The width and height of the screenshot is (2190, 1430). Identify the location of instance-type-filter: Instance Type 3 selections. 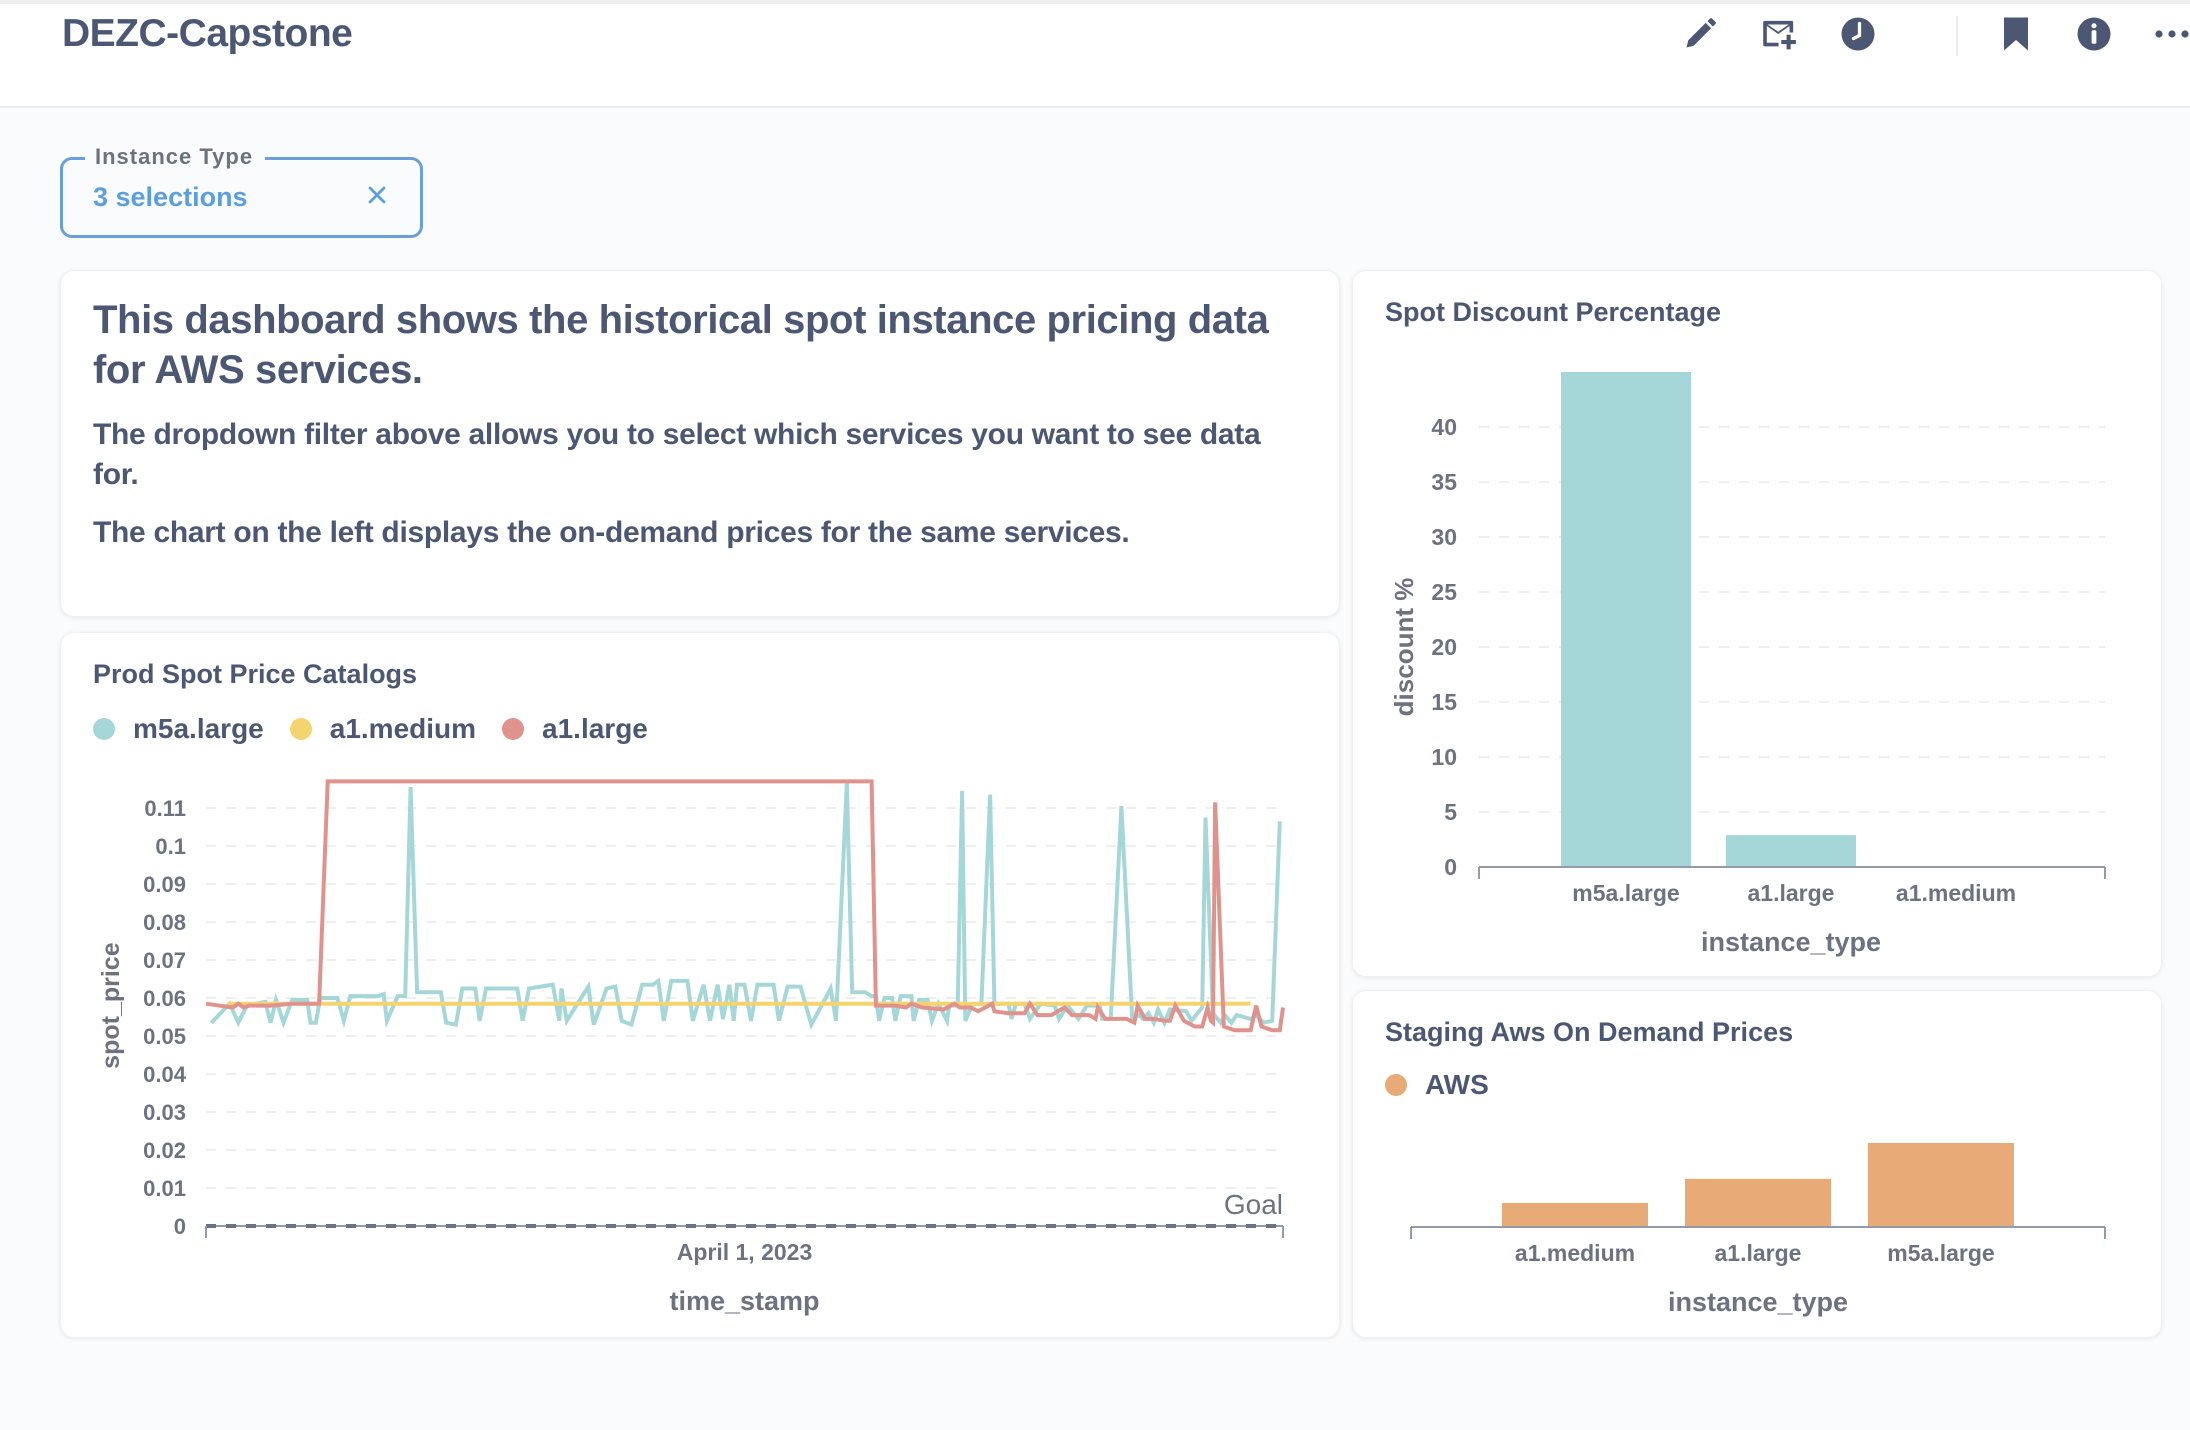
(241, 191).